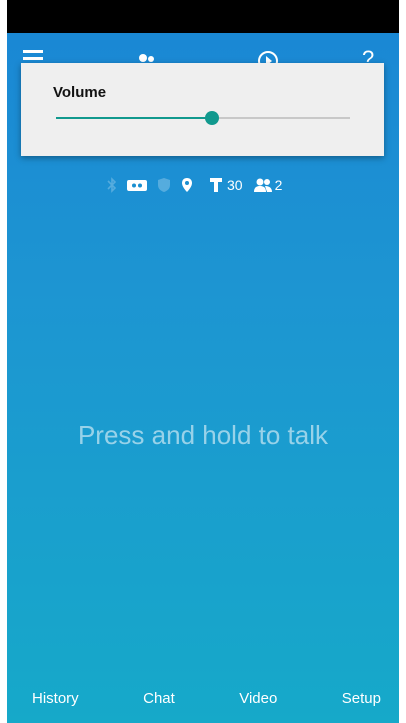 The height and width of the screenshot is (723, 406). Describe the element at coordinates (203, 16) in the screenshot. I see `status-bar` at that location.